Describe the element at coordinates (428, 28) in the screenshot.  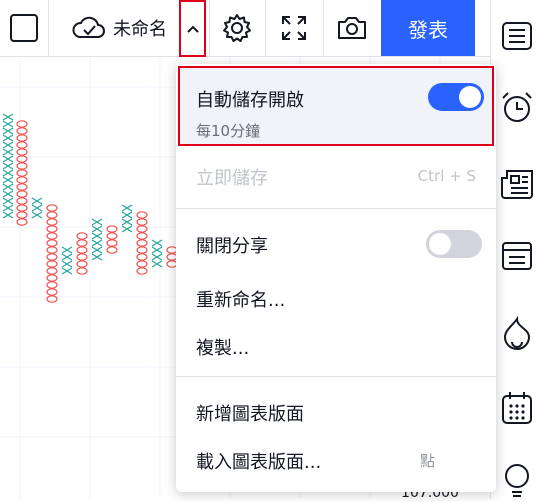
I see `publish-button: 發表` at that location.